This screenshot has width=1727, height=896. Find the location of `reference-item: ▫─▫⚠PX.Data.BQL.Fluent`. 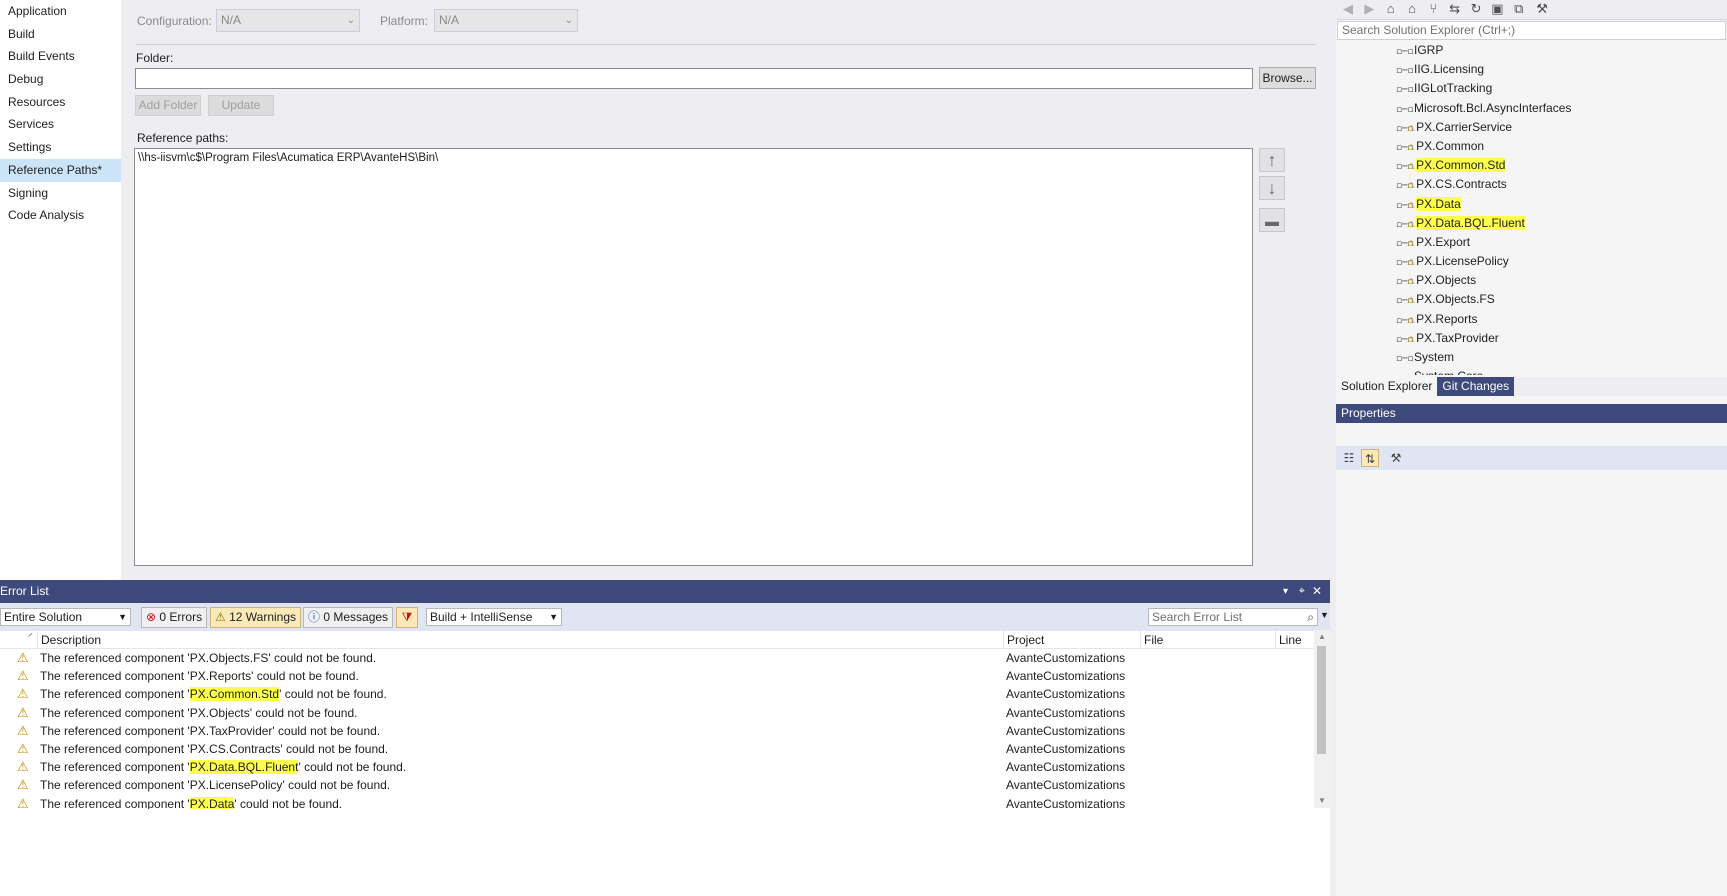

reference-item: ▫─▫⚠PX.Data.BQL.Fluent is located at coordinates (1561, 223).